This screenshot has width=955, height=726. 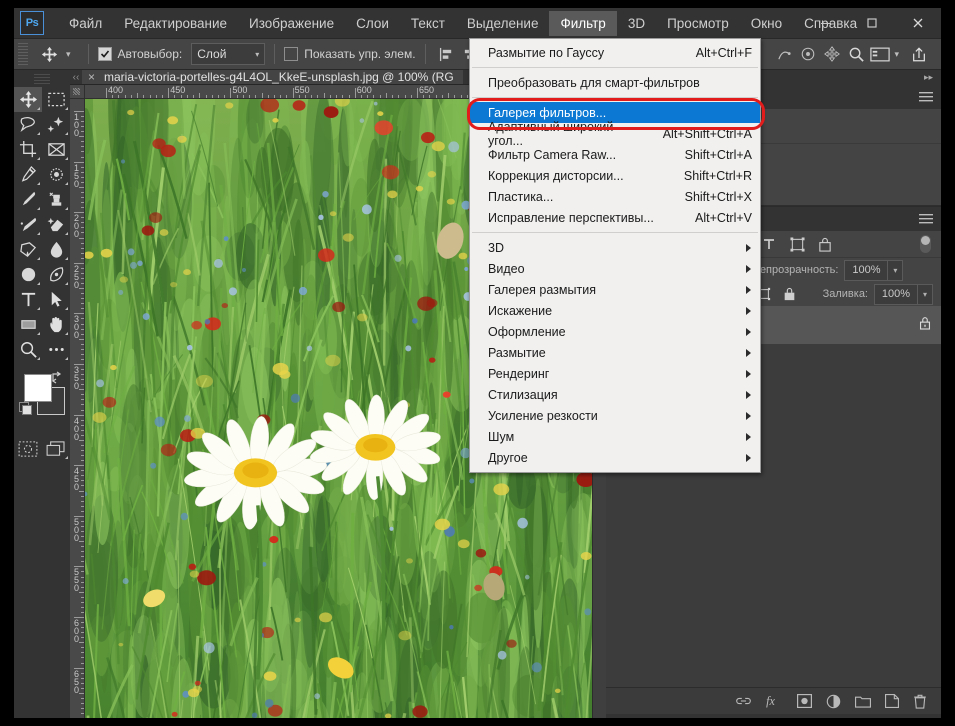 What do you see at coordinates (804, 701) in the screenshot?
I see `layer-mask-icon` at bounding box center [804, 701].